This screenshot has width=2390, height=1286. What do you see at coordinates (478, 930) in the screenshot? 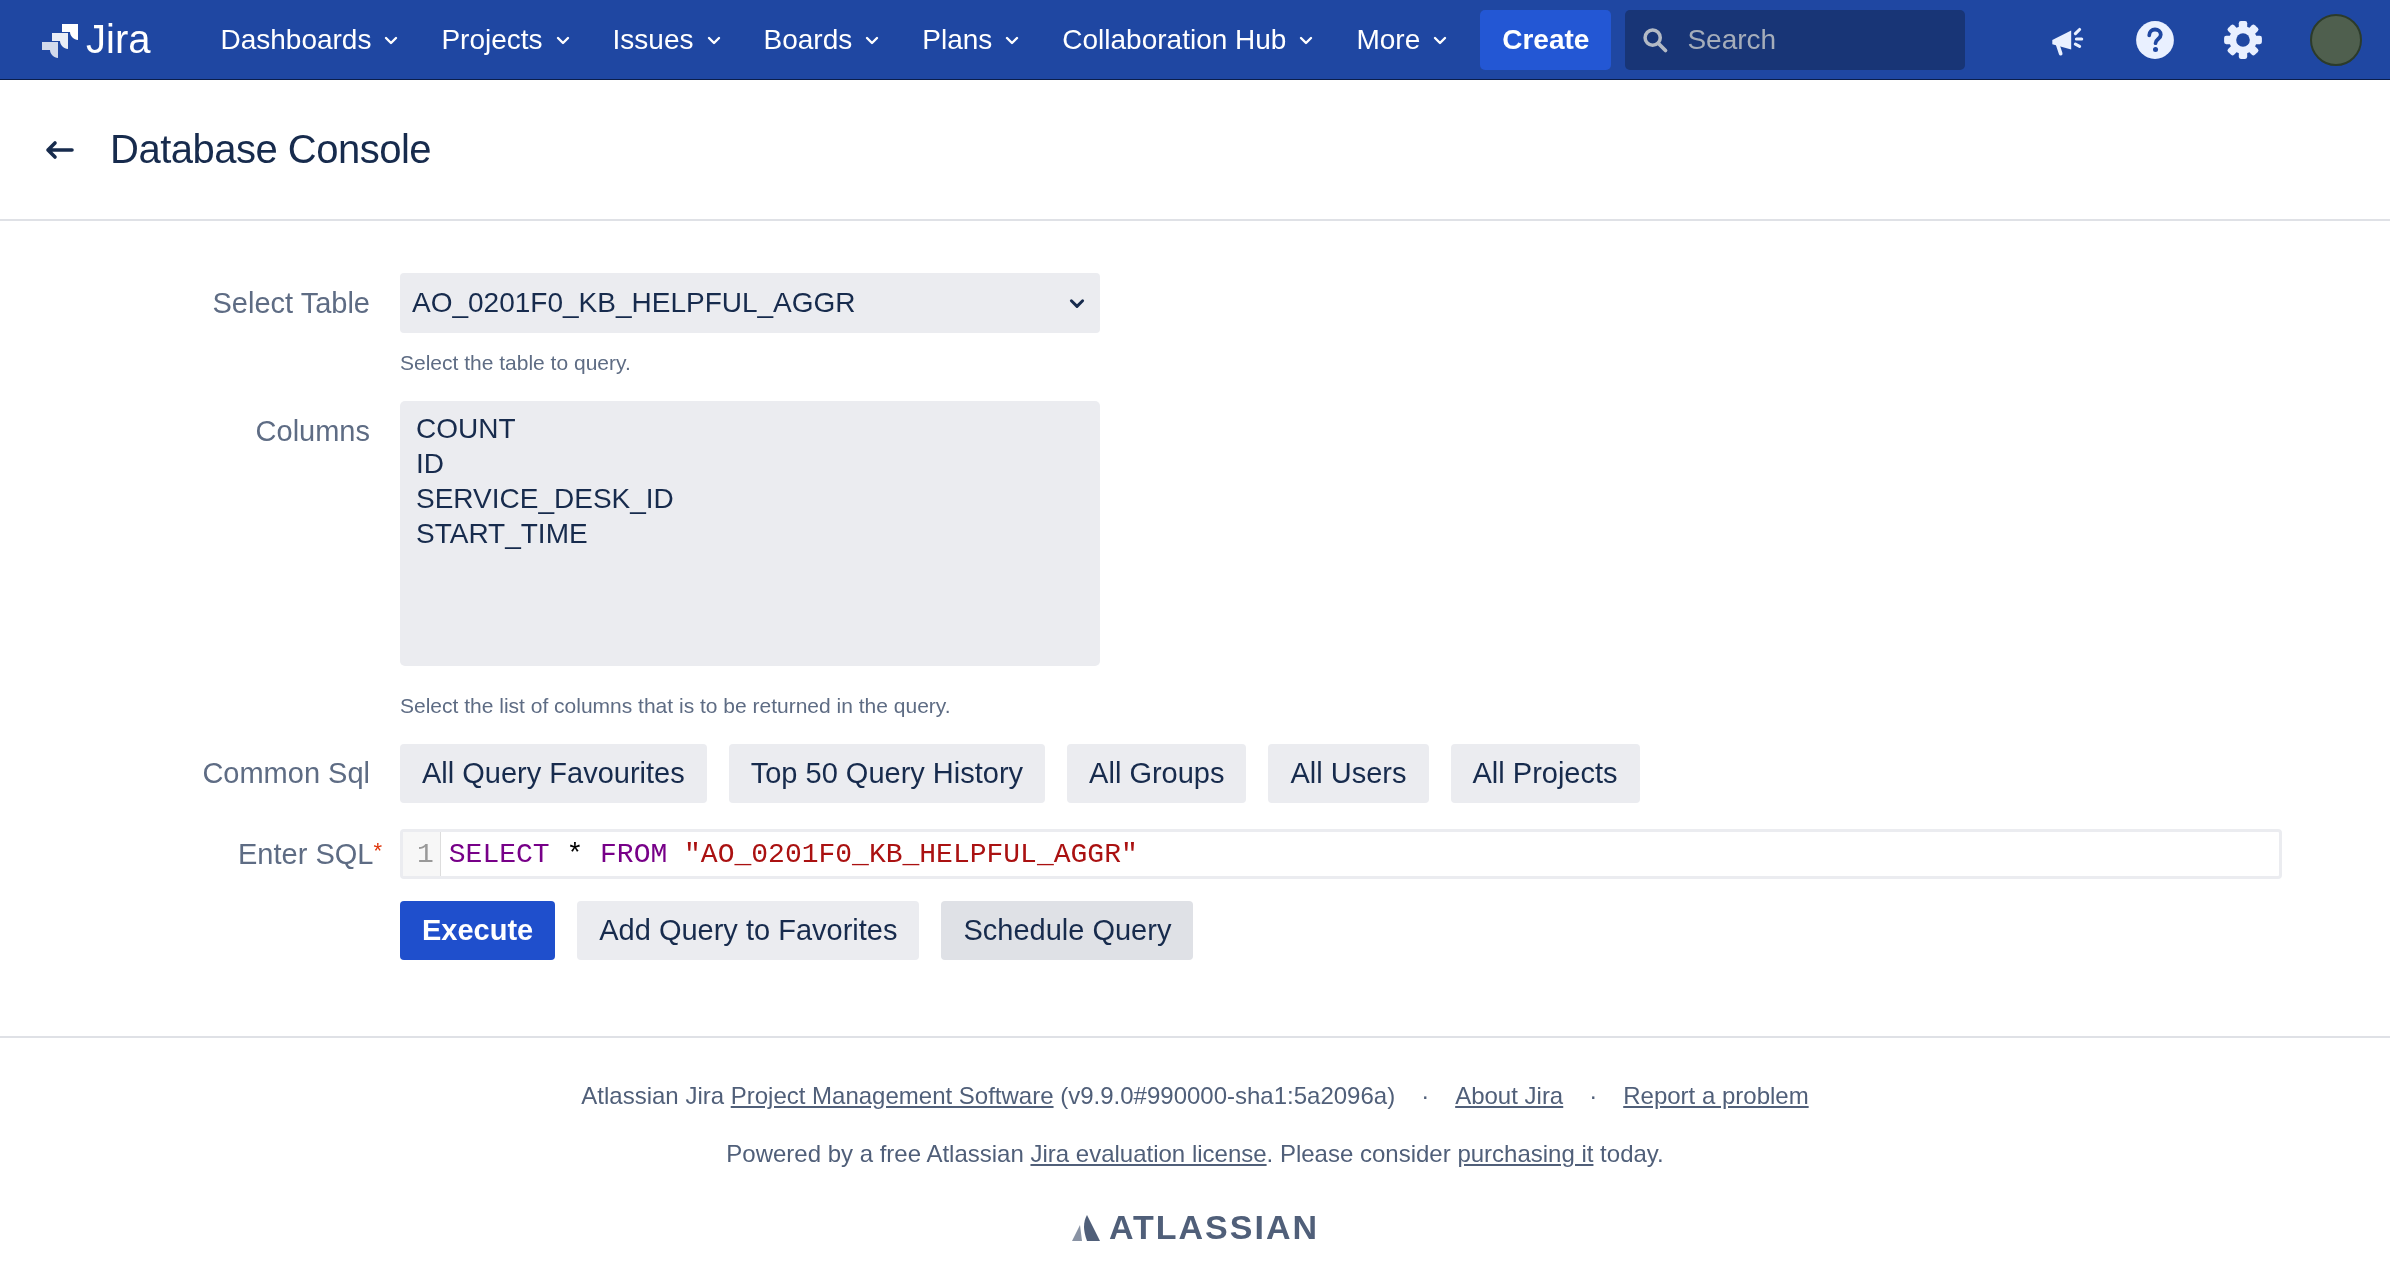
I see `action-button: Execute` at bounding box center [478, 930].